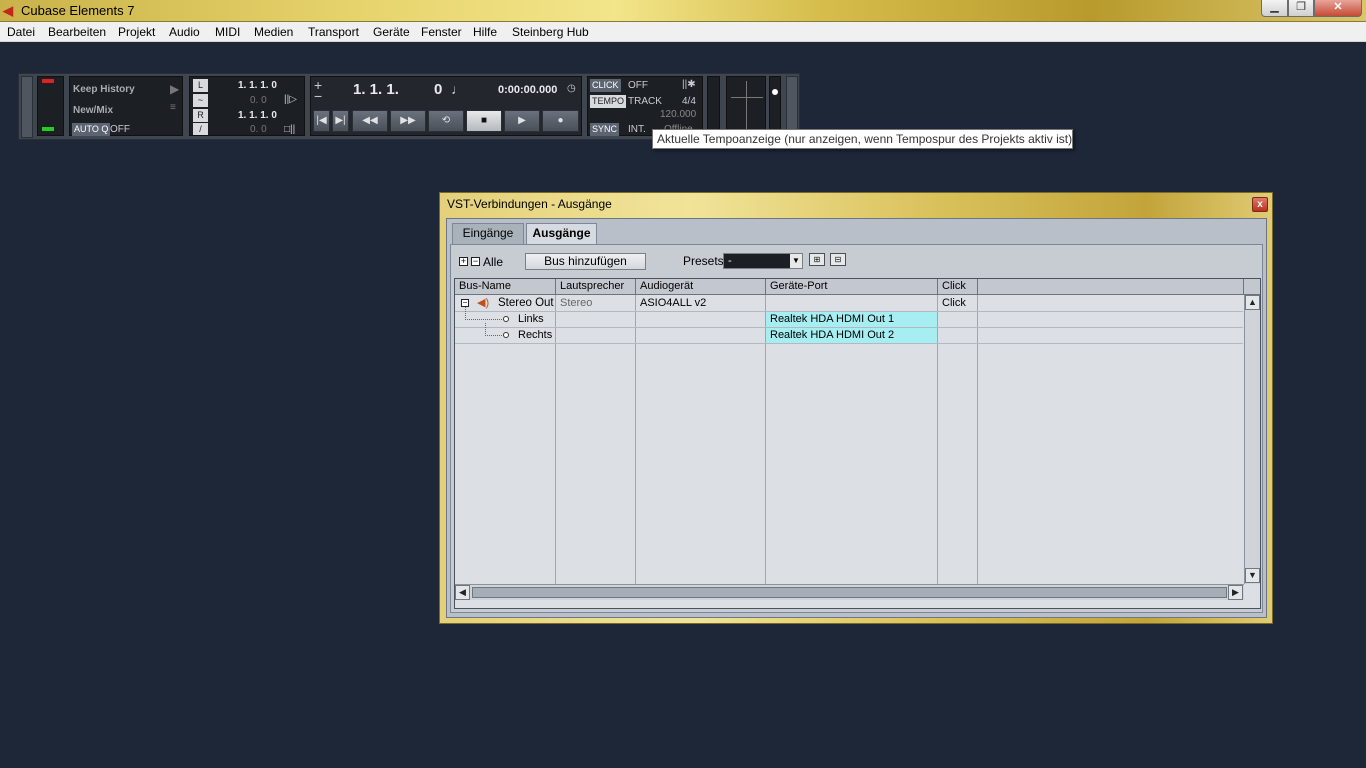 Image resolution: width=1366 pixels, height=768 pixels. Describe the element at coordinates (746, 106) in the screenshot. I see `jog-display` at that location.